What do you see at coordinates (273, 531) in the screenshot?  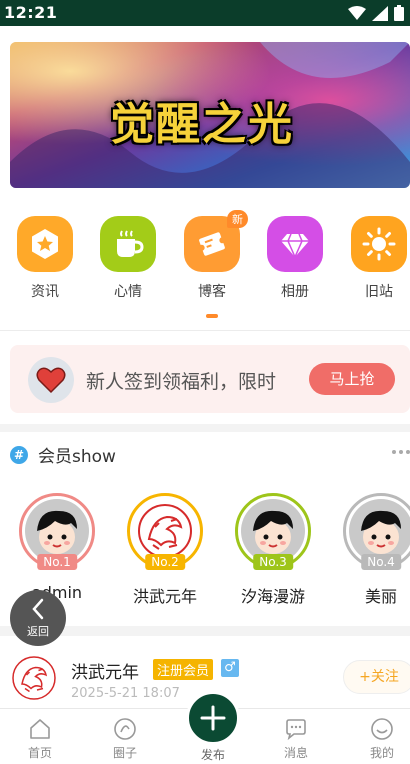 I see `avatar: No.3` at bounding box center [273, 531].